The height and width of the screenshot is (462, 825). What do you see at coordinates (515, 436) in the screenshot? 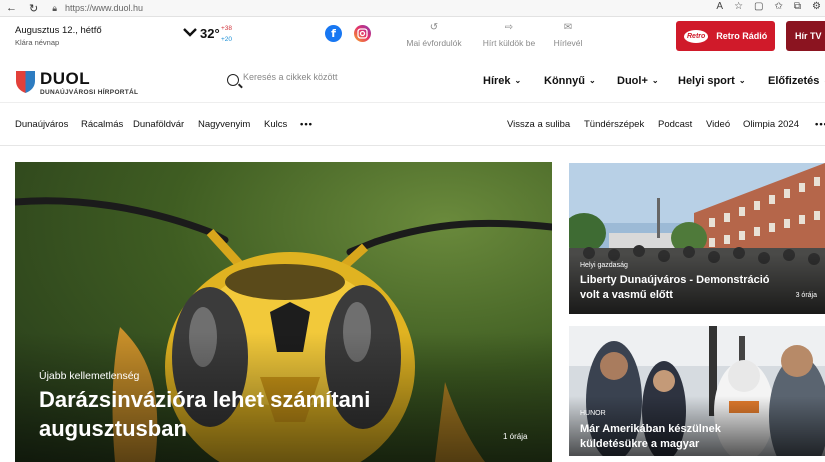
I see `hero-time: 1 órája` at bounding box center [515, 436].